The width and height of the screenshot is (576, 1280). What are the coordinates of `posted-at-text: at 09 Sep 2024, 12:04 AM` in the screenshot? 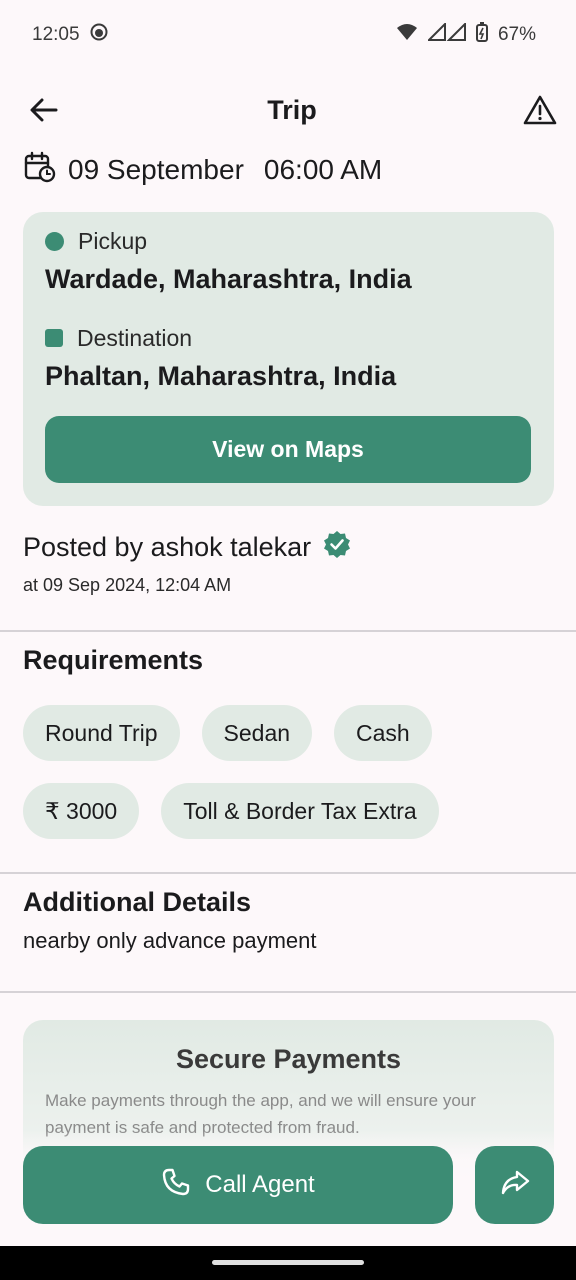 It's located at (127, 585).